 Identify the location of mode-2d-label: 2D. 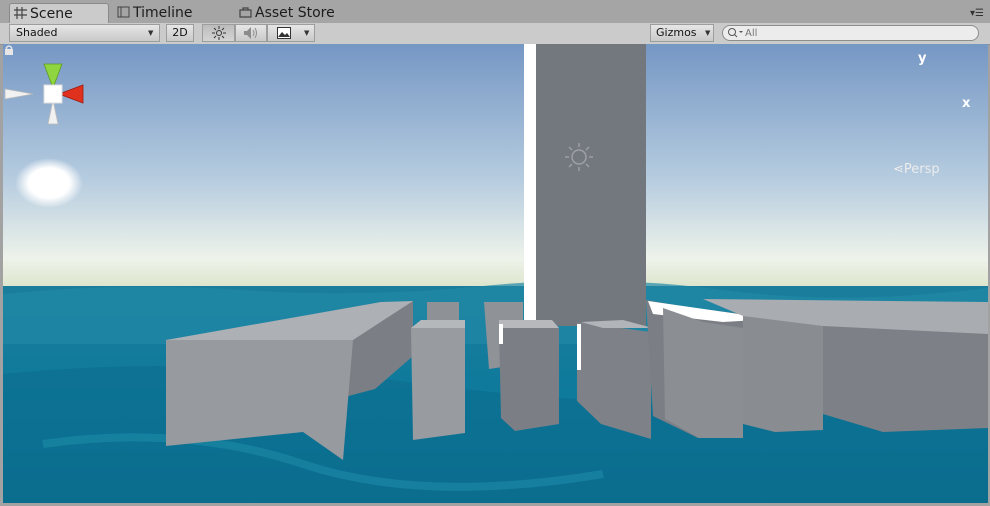
(180, 32).